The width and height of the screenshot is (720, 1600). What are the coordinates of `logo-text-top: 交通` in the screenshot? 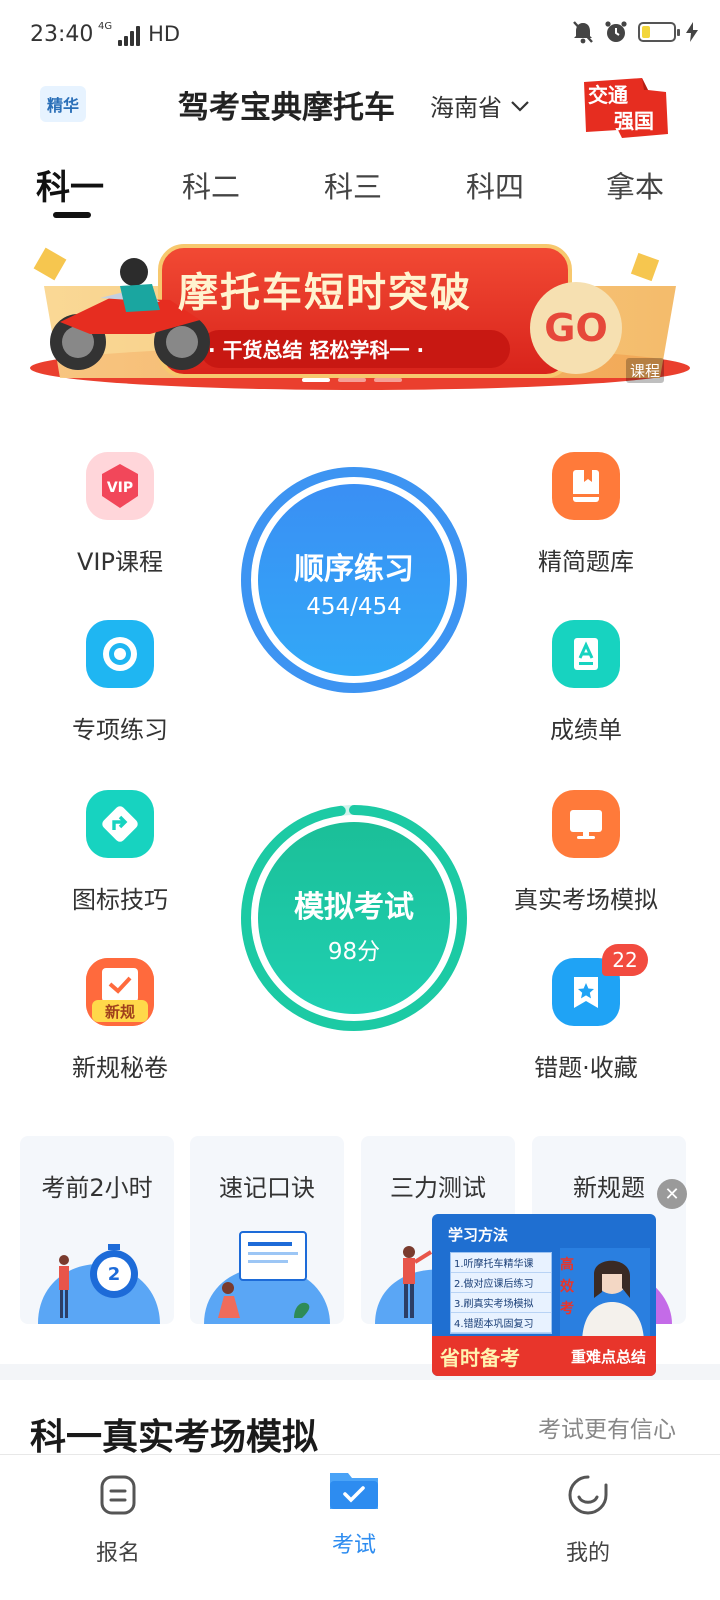 It's located at (608, 95).